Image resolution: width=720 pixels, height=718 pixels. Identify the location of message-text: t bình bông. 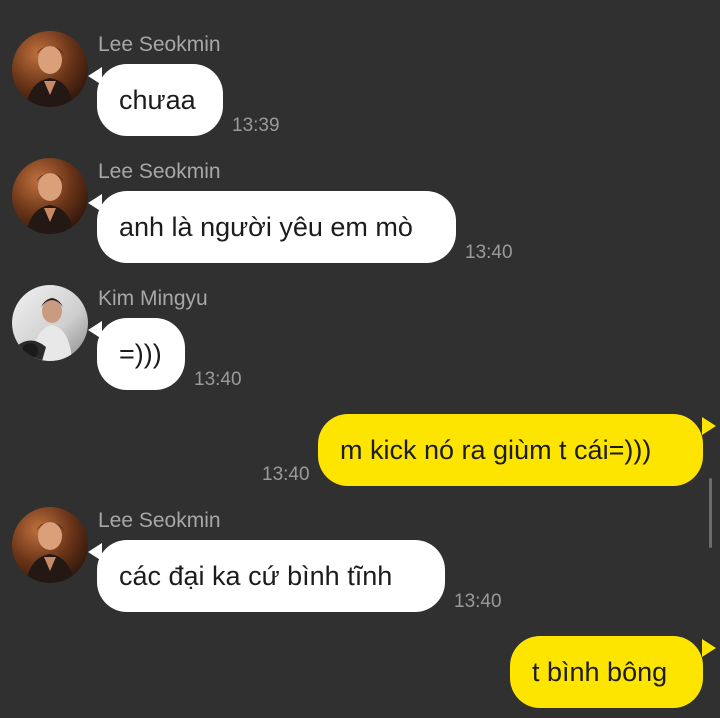
(600, 671).